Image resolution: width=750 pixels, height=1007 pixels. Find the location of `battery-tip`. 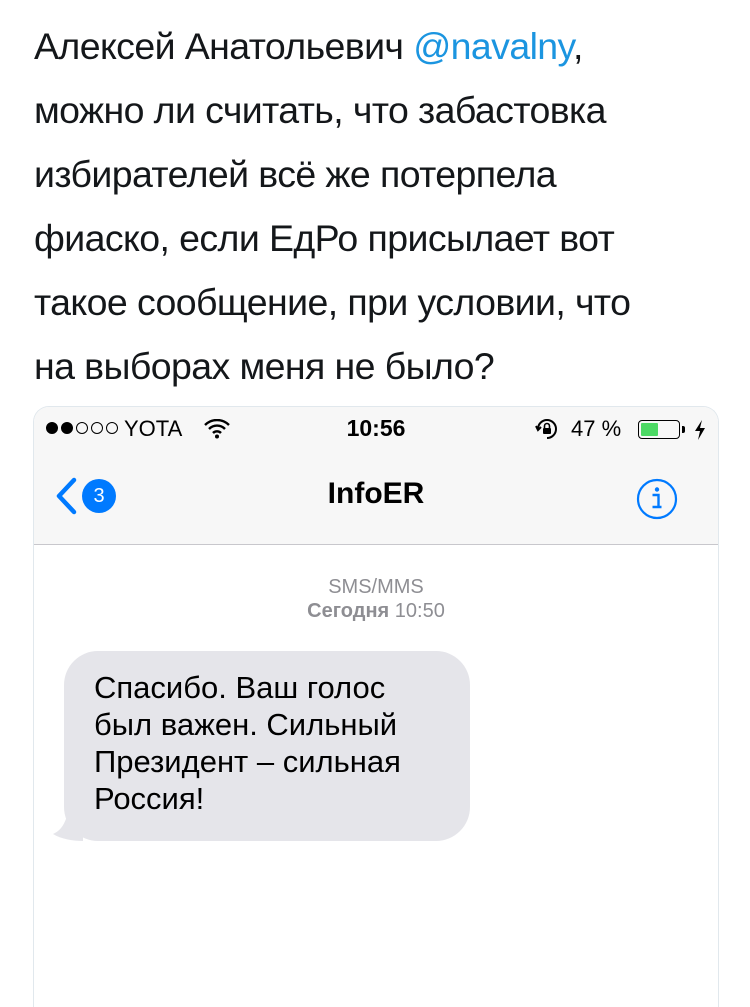

battery-tip is located at coordinates (683, 429).